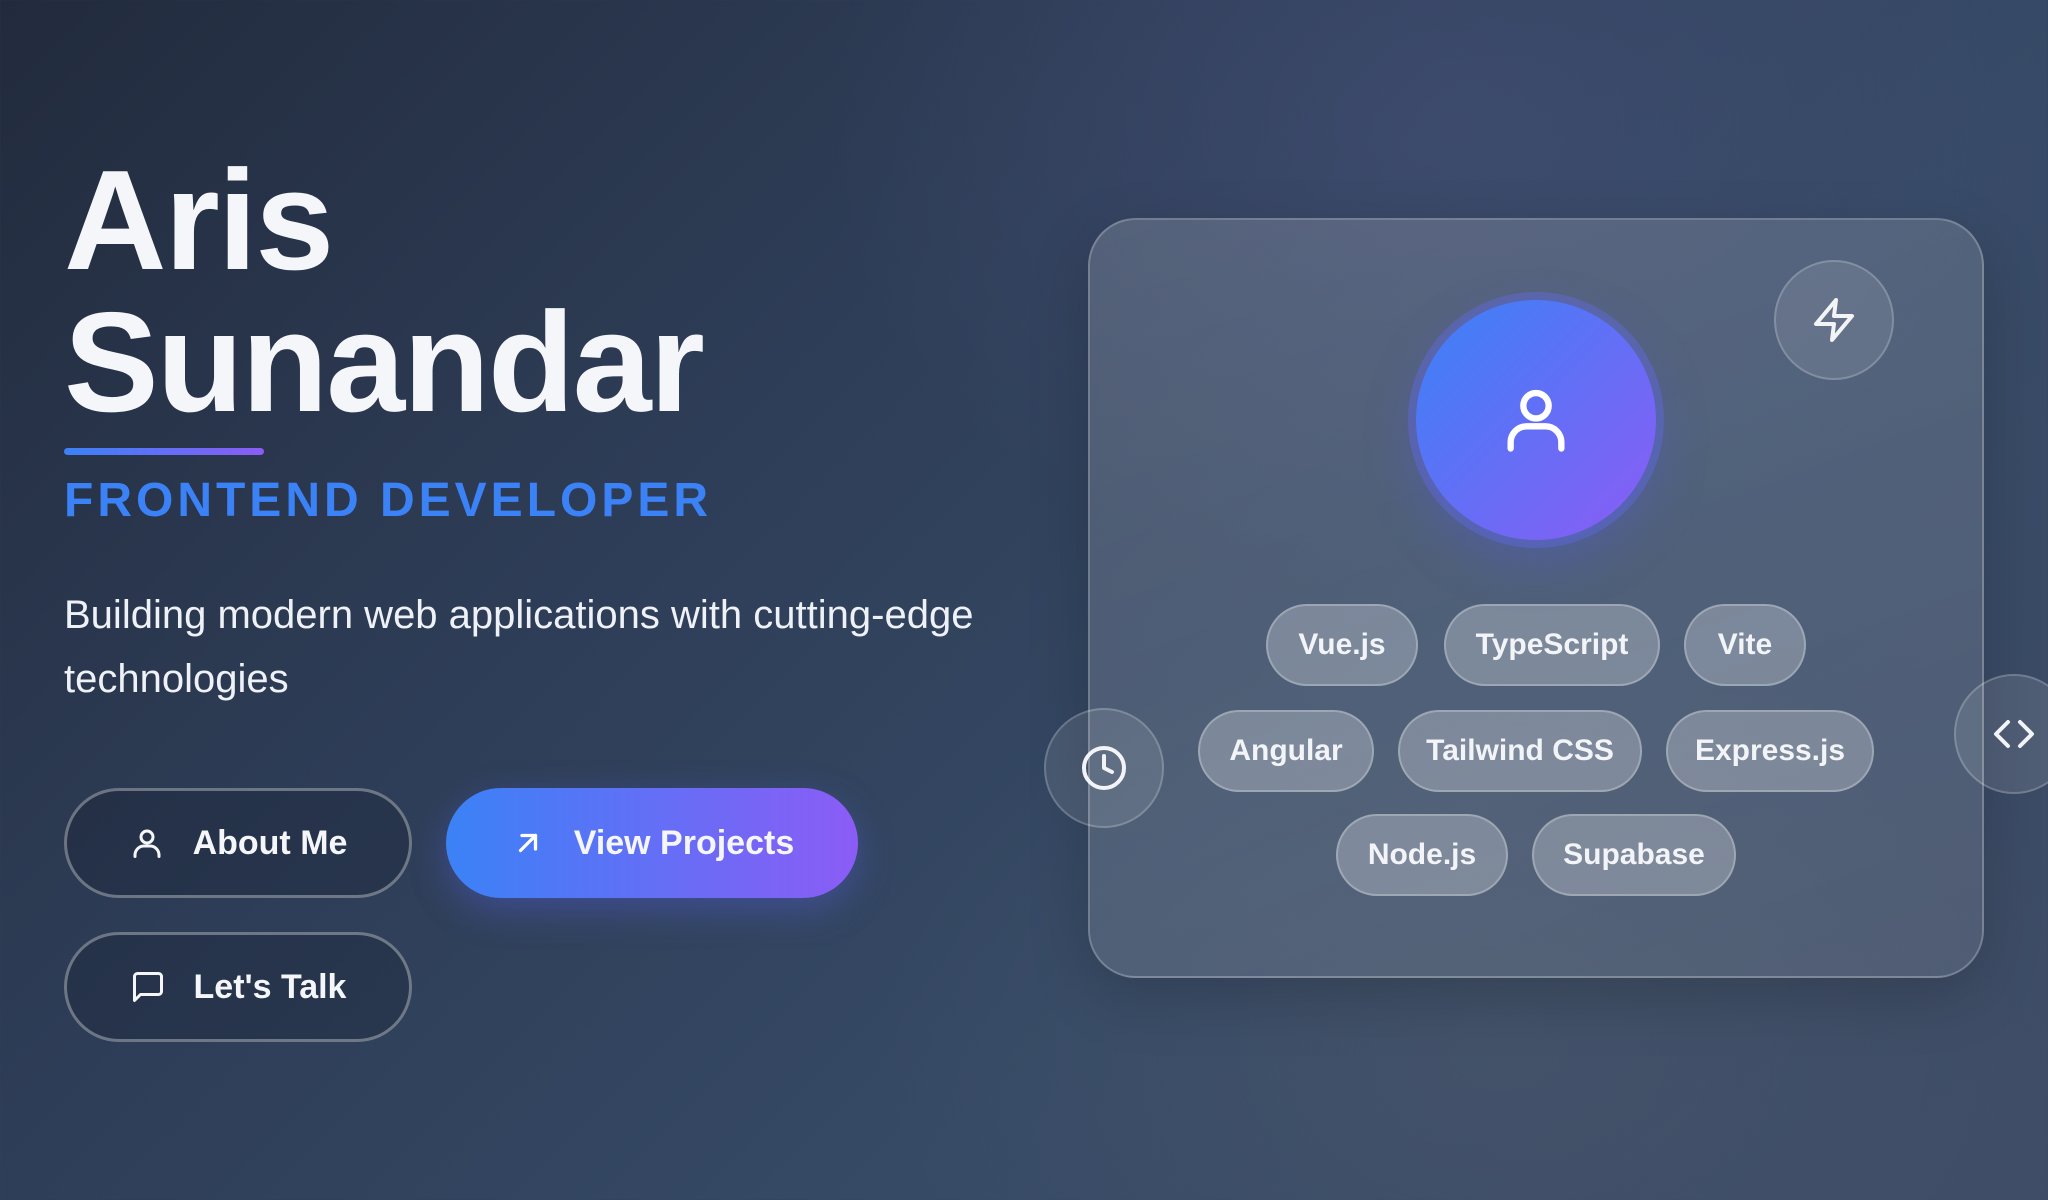 The image size is (2048, 1200). I want to click on name-last: Sunandar, so click(384, 362).